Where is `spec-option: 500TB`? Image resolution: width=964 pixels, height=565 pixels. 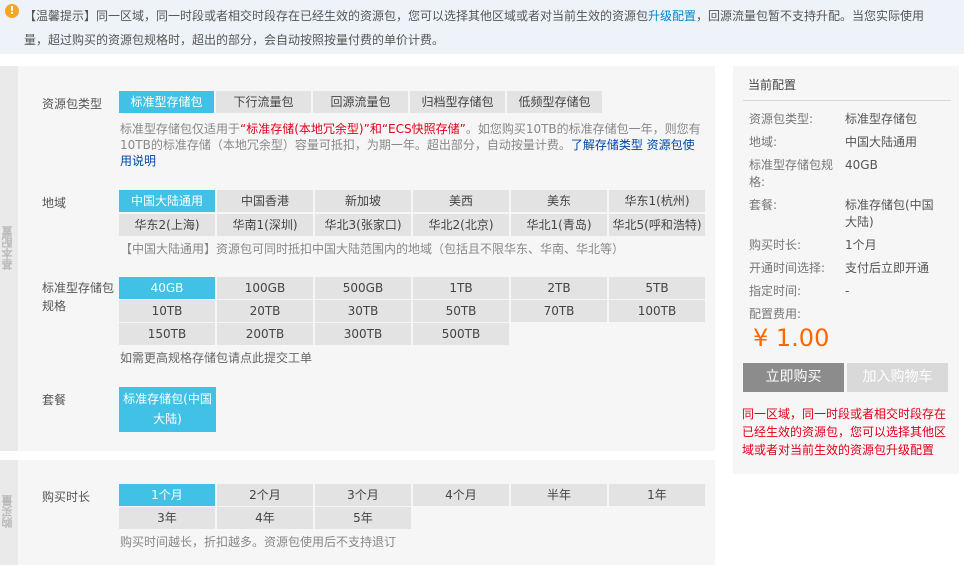
spec-option: 500TB is located at coordinates (461, 334).